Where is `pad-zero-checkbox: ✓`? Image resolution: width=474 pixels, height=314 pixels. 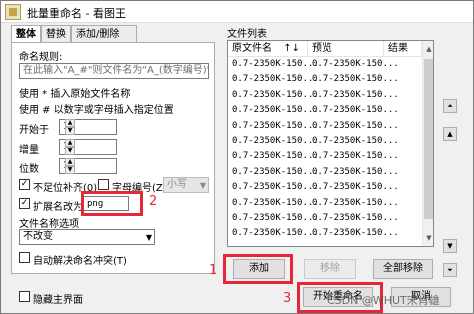 pad-zero-checkbox: ✓ is located at coordinates (24, 184).